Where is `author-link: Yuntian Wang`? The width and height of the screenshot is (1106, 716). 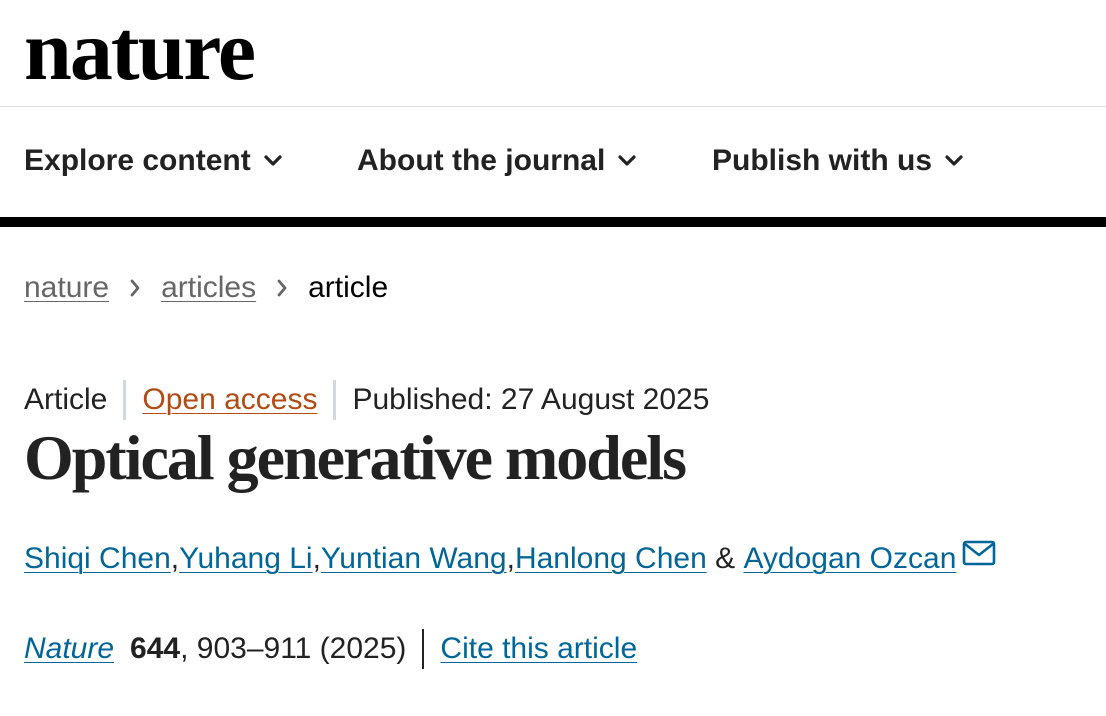 author-link: Yuntian Wang is located at coordinates (414, 559).